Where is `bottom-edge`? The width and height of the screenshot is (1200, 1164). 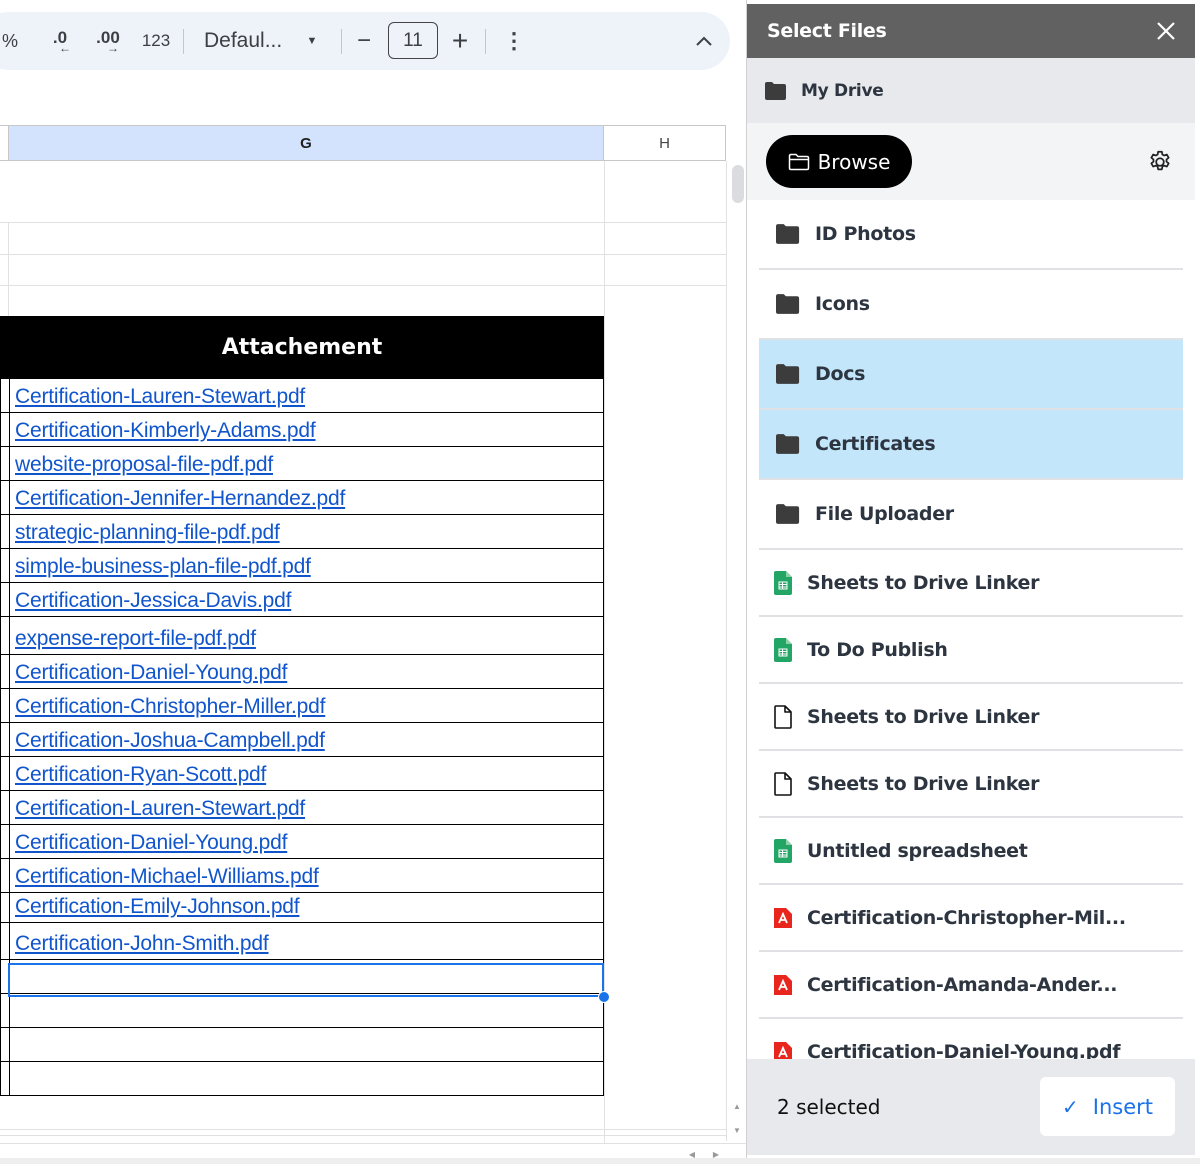
bottom-edge is located at coordinates (600, 1161).